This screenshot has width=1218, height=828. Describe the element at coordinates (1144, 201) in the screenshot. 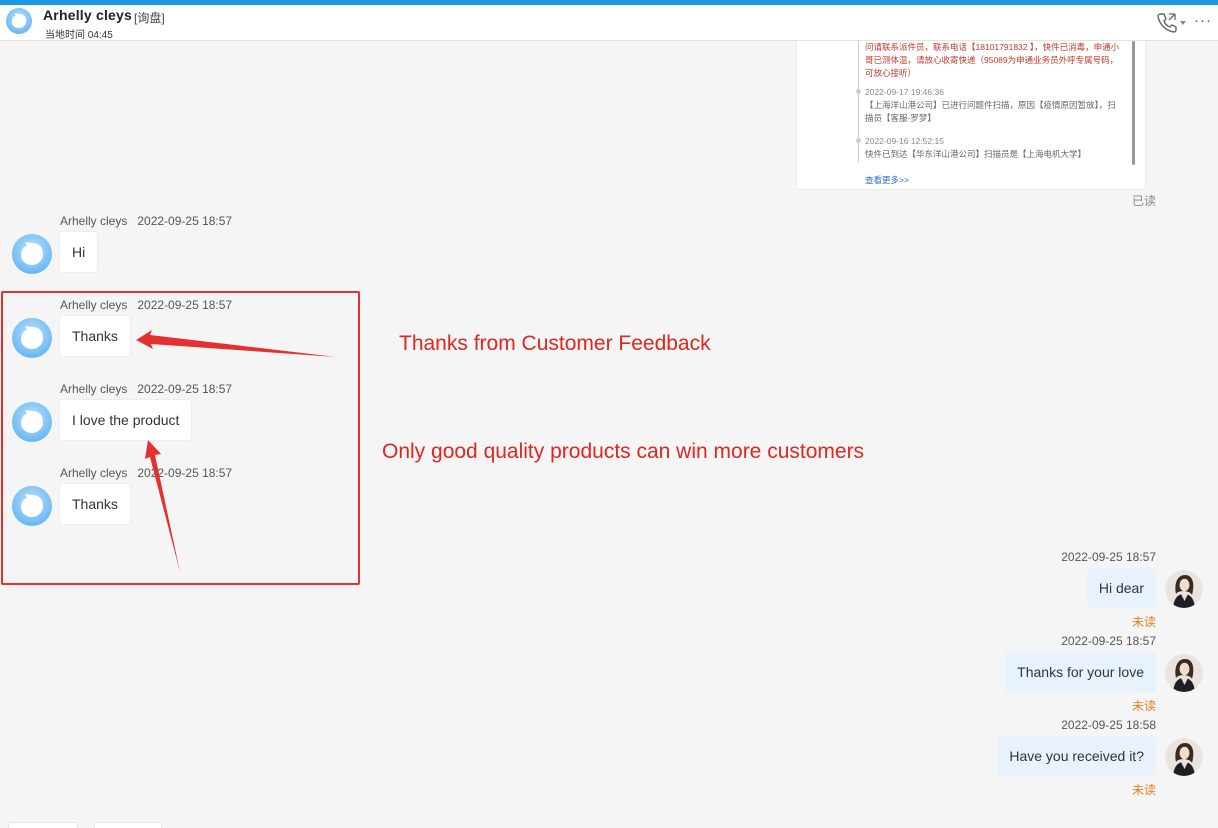

I see `read-status: 已读` at that location.